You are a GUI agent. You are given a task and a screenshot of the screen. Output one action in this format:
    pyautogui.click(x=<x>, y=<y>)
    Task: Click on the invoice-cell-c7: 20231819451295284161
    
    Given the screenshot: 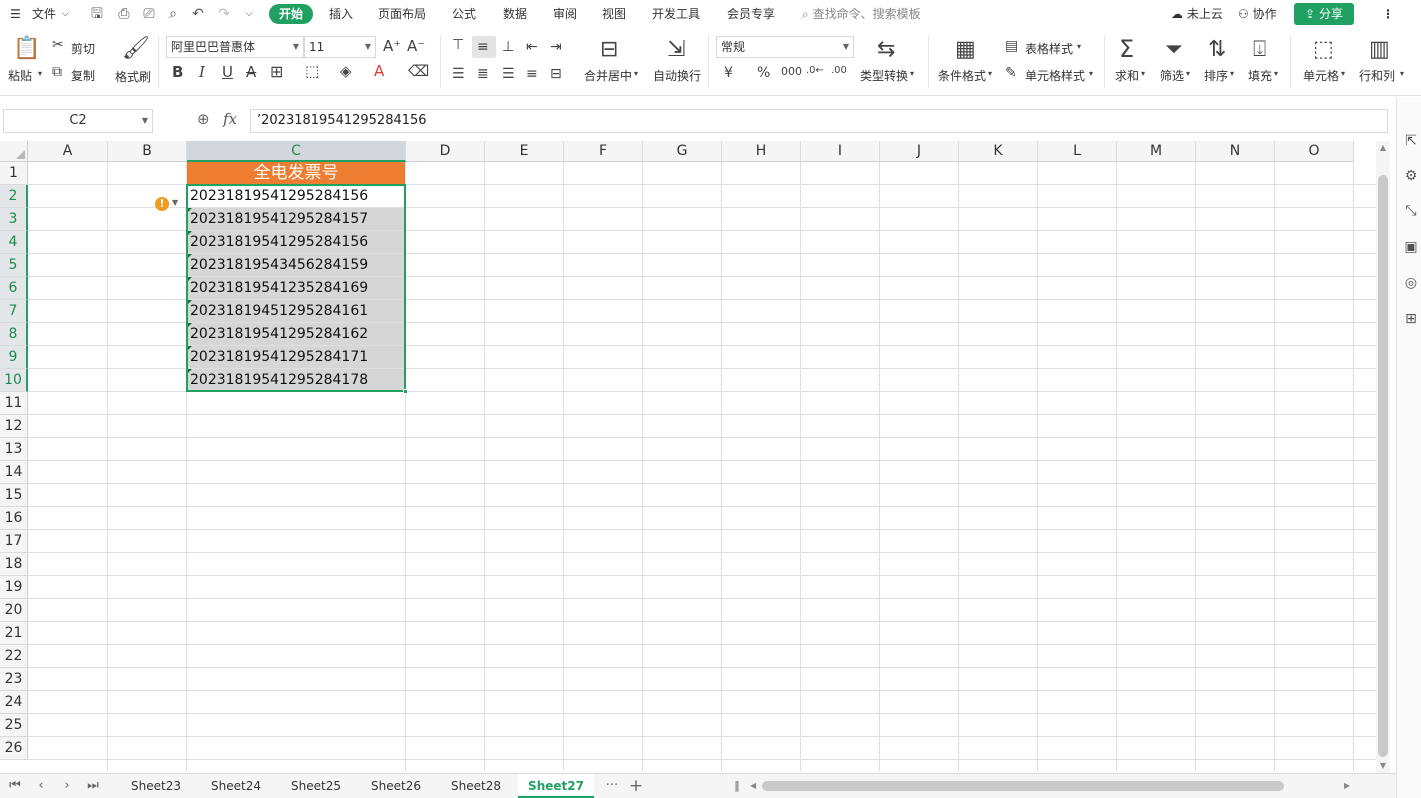 What is the action you would take?
    pyautogui.click(x=296, y=311)
    